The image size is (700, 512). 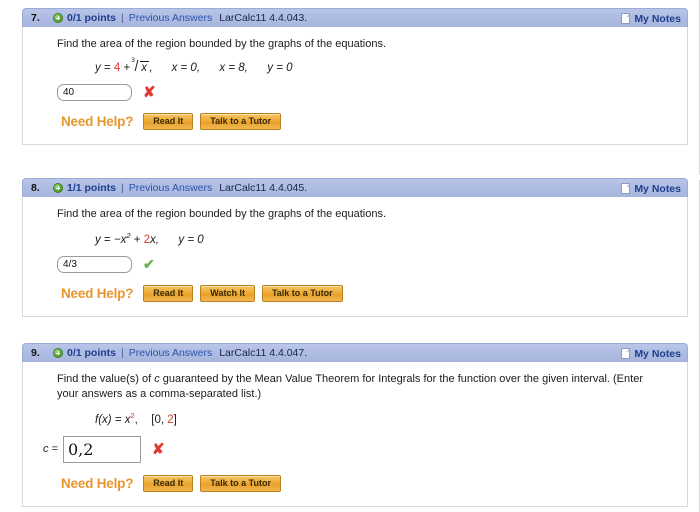 What do you see at coordinates (233, 68) in the screenshot?
I see `eq-term-3: x = 8,` at bounding box center [233, 68].